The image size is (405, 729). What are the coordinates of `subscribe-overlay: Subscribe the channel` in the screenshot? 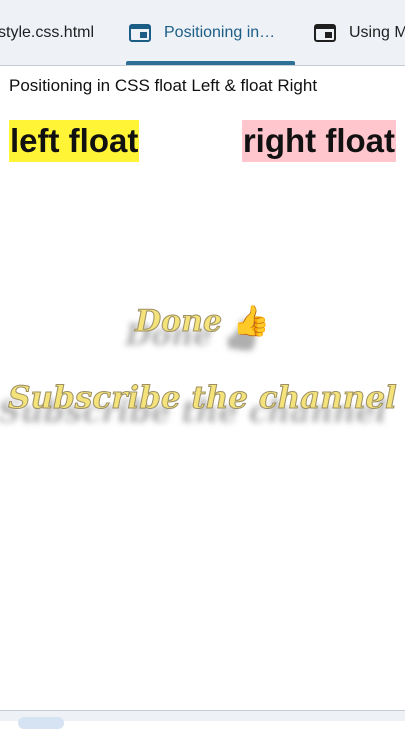 It's located at (203, 398).